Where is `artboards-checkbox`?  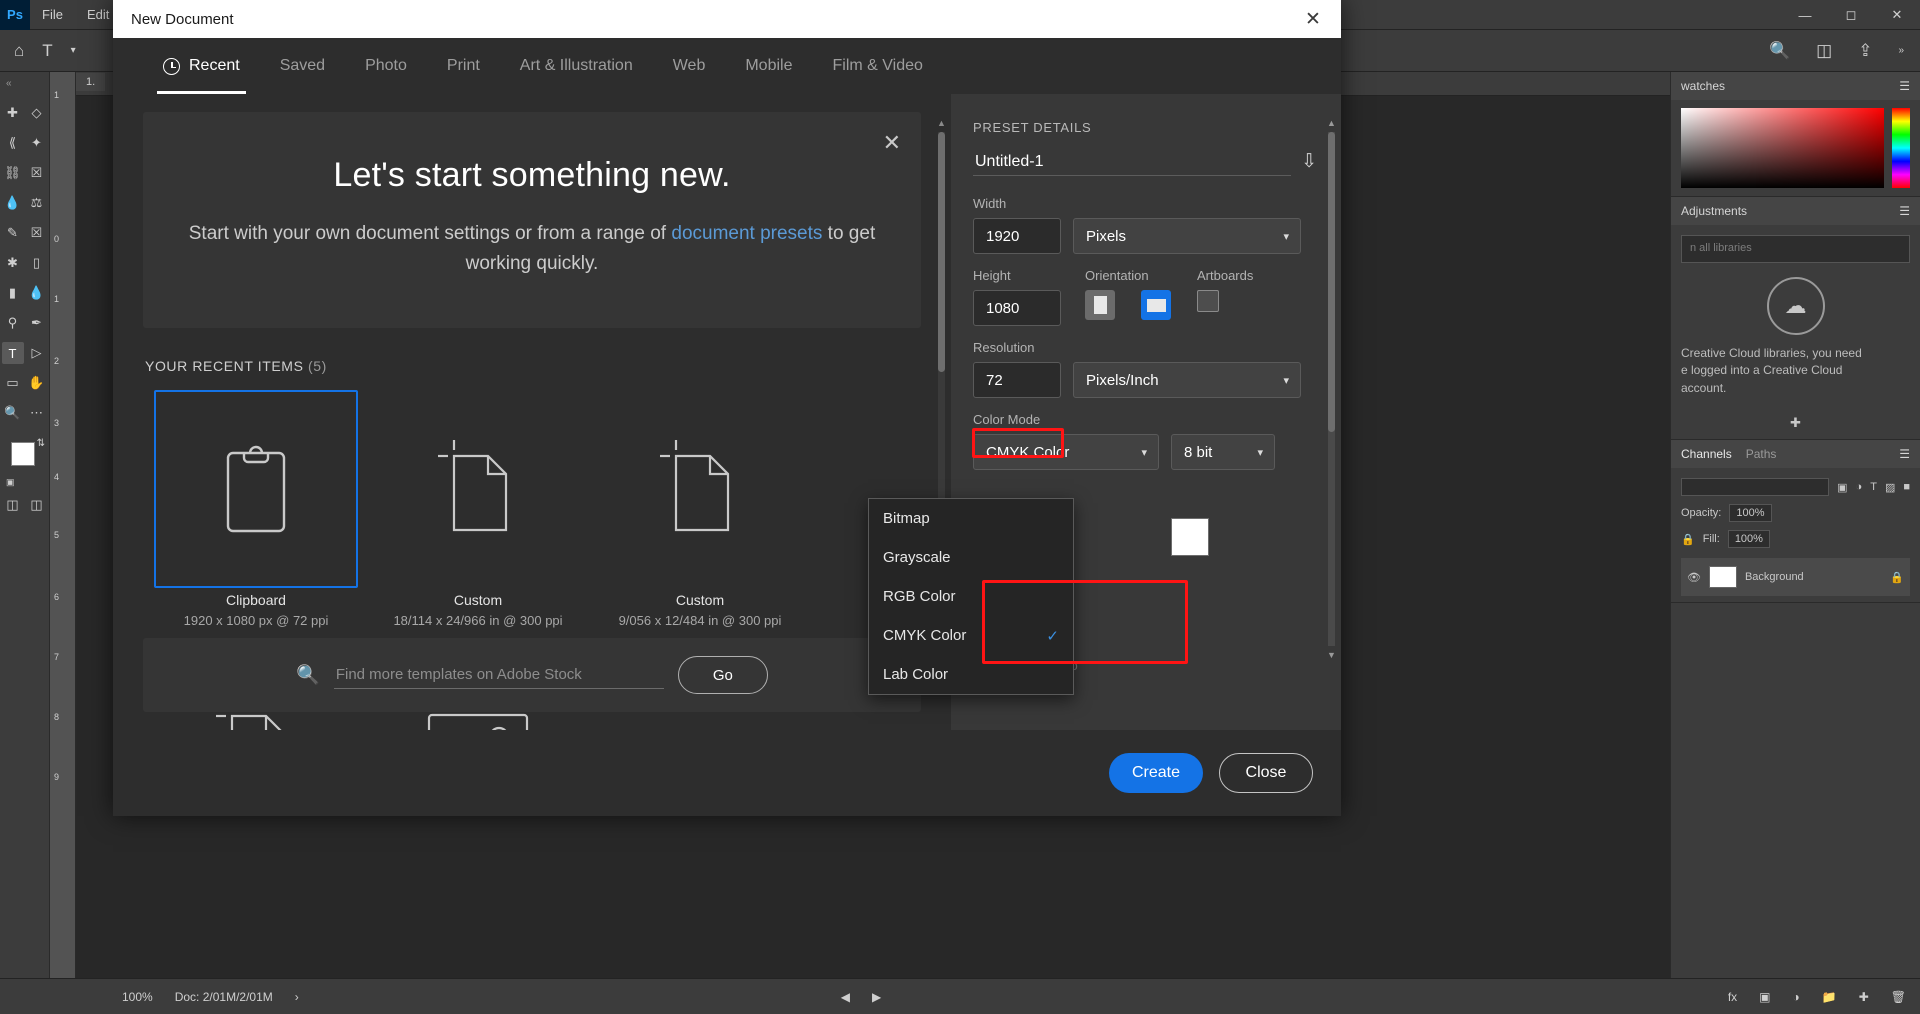 artboards-checkbox is located at coordinates (1208, 301).